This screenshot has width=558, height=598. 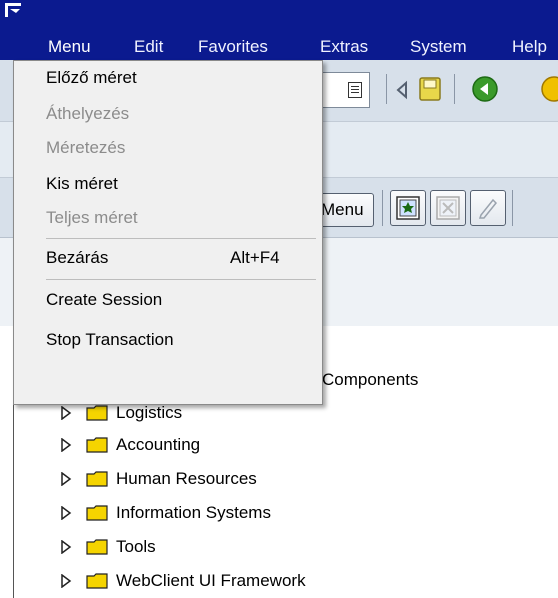 I want to click on delete-favorite-button, so click(x=448, y=208).